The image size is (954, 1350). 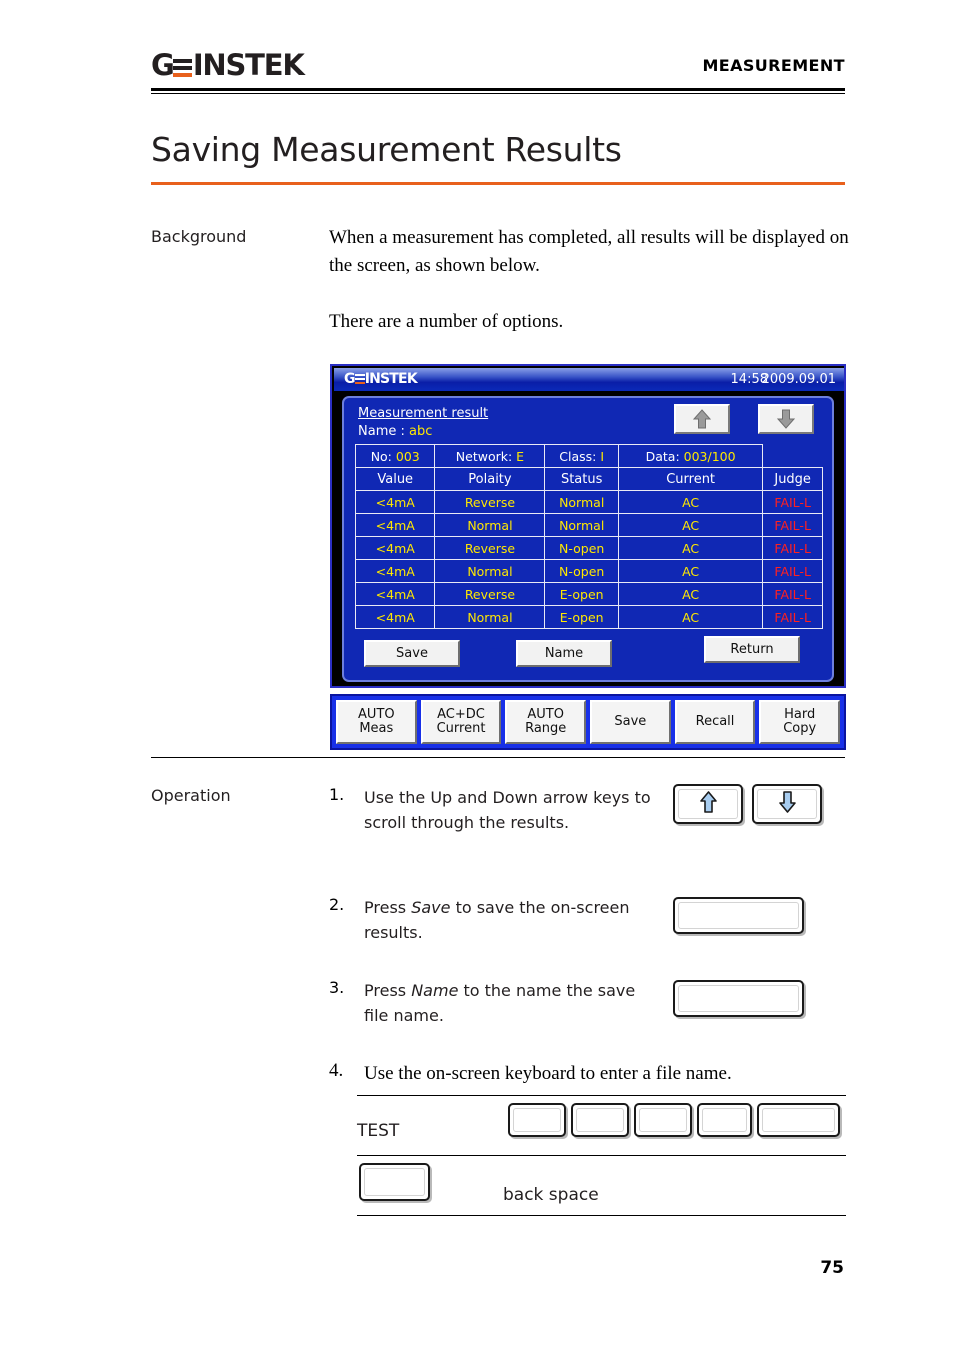 What do you see at coordinates (248, 65) in the screenshot?
I see `logo-instek-text: INSTEK` at bounding box center [248, 65].